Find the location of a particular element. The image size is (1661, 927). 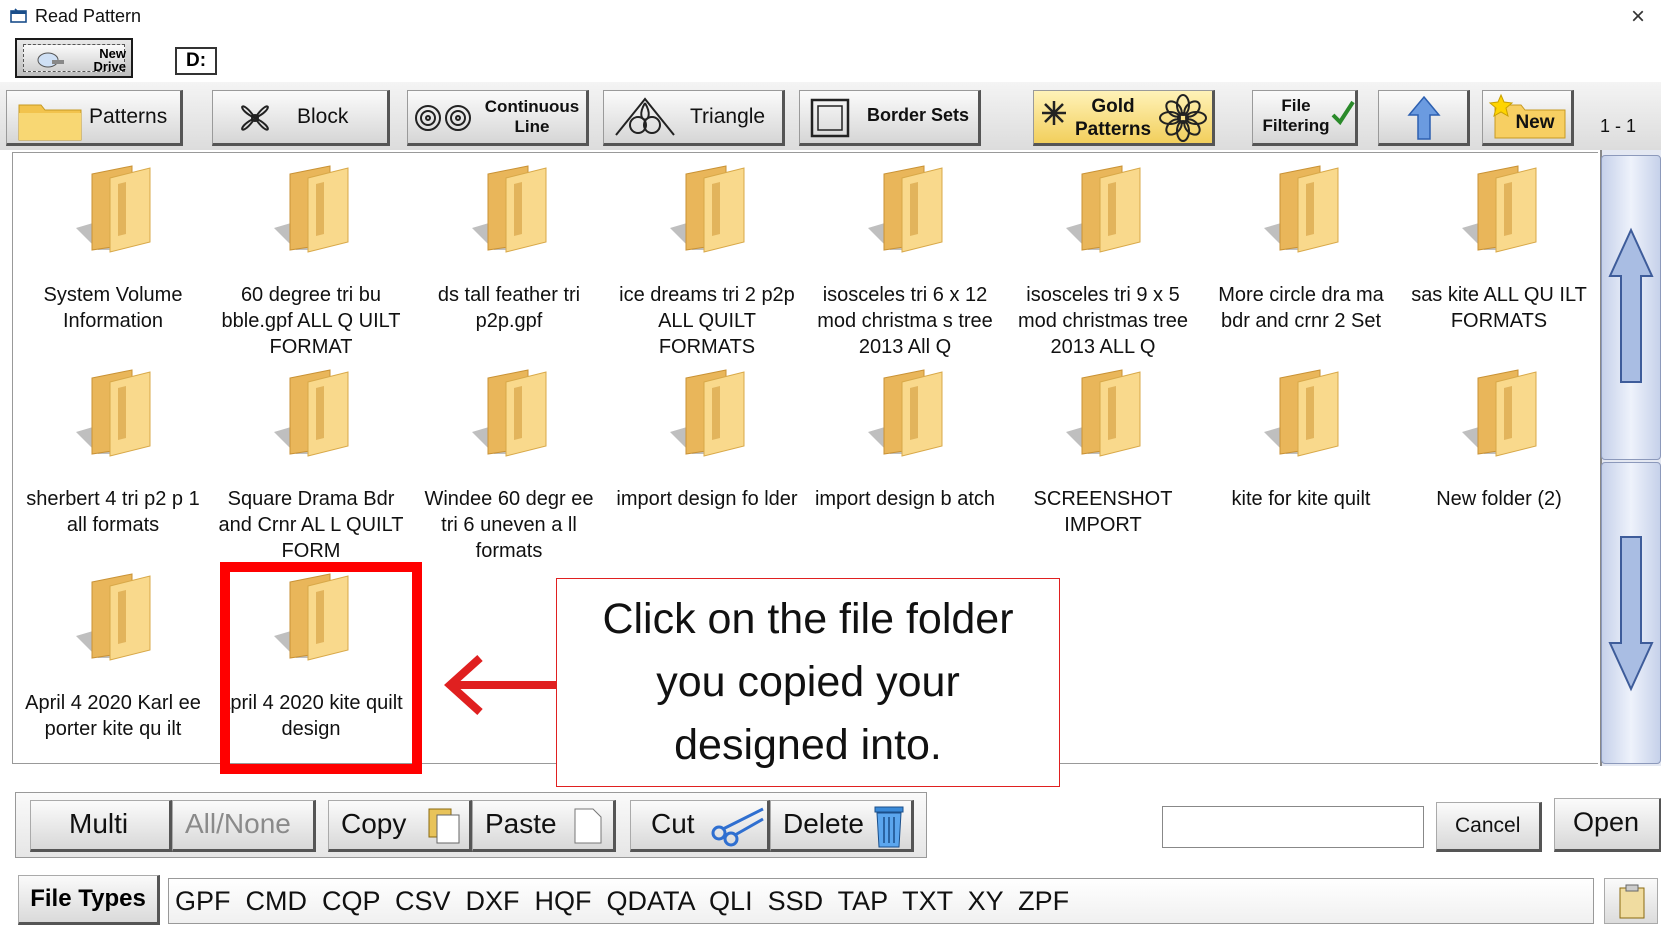

folder-label: SCREENSHOT IMPORT is located at coordinates (1103, 512).